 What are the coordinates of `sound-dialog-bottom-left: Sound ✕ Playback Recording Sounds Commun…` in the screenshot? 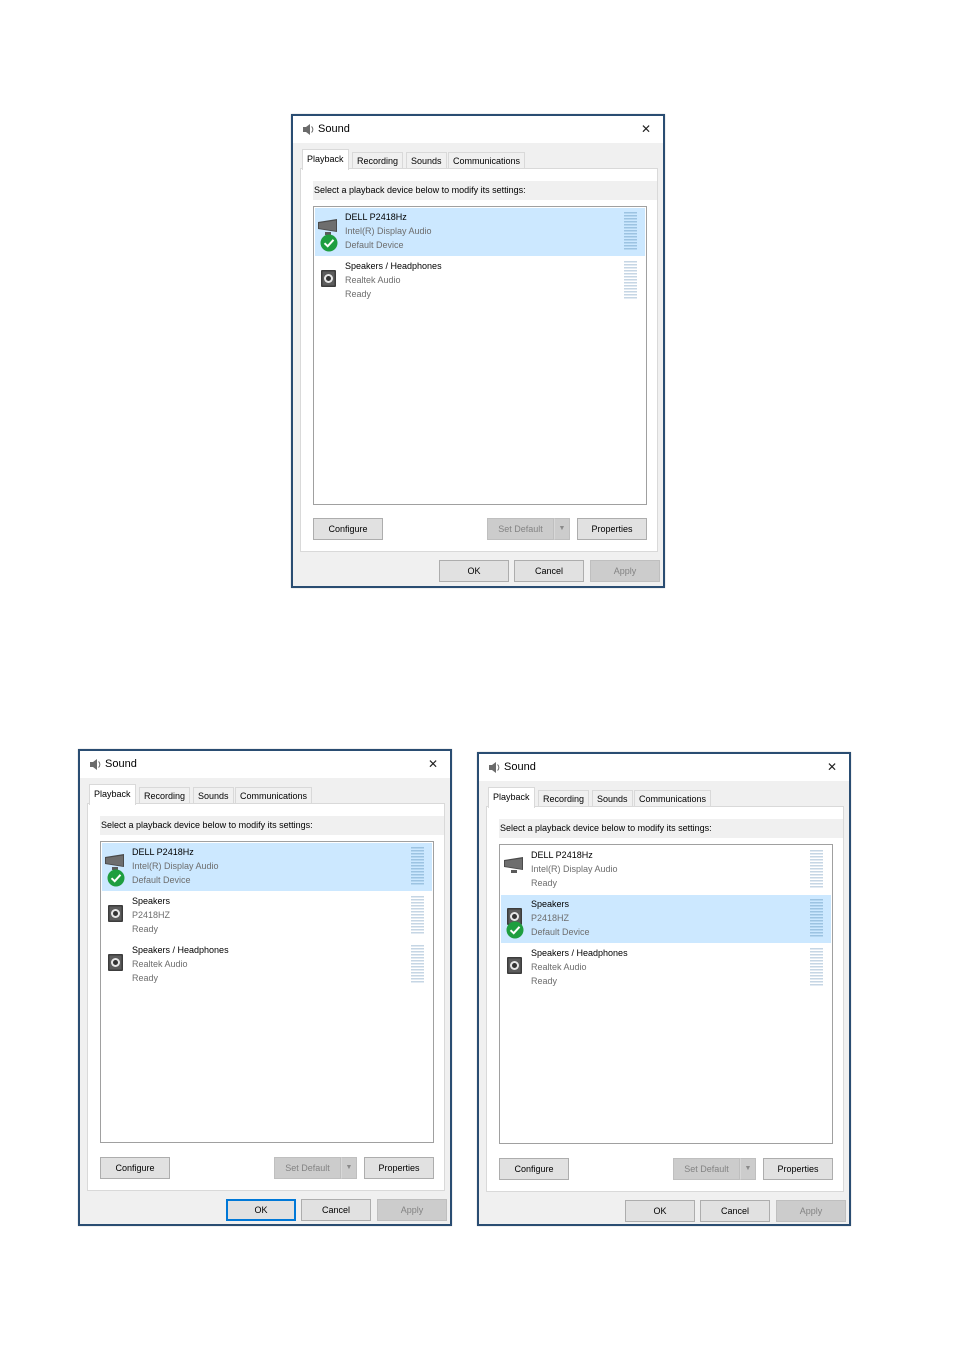 It's located at (265, 987).